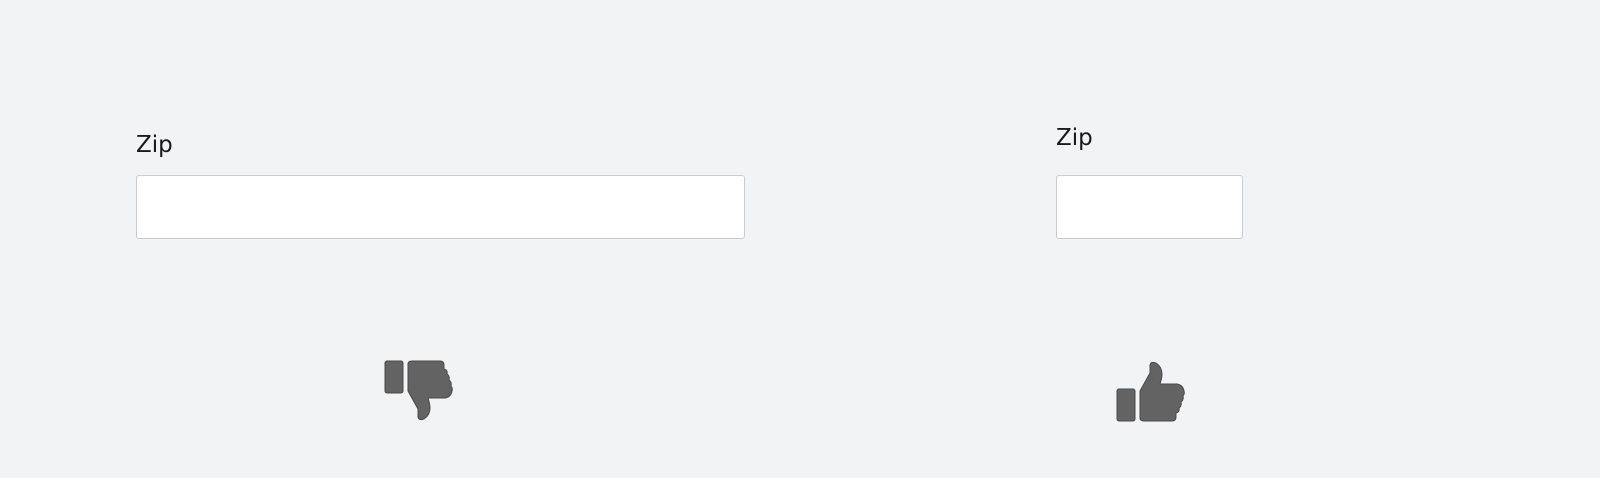  What do you see at coordinates (1151, 391) in the screenshot?
I see `thumbs-up-icon` at bounding box center [1151, 391].